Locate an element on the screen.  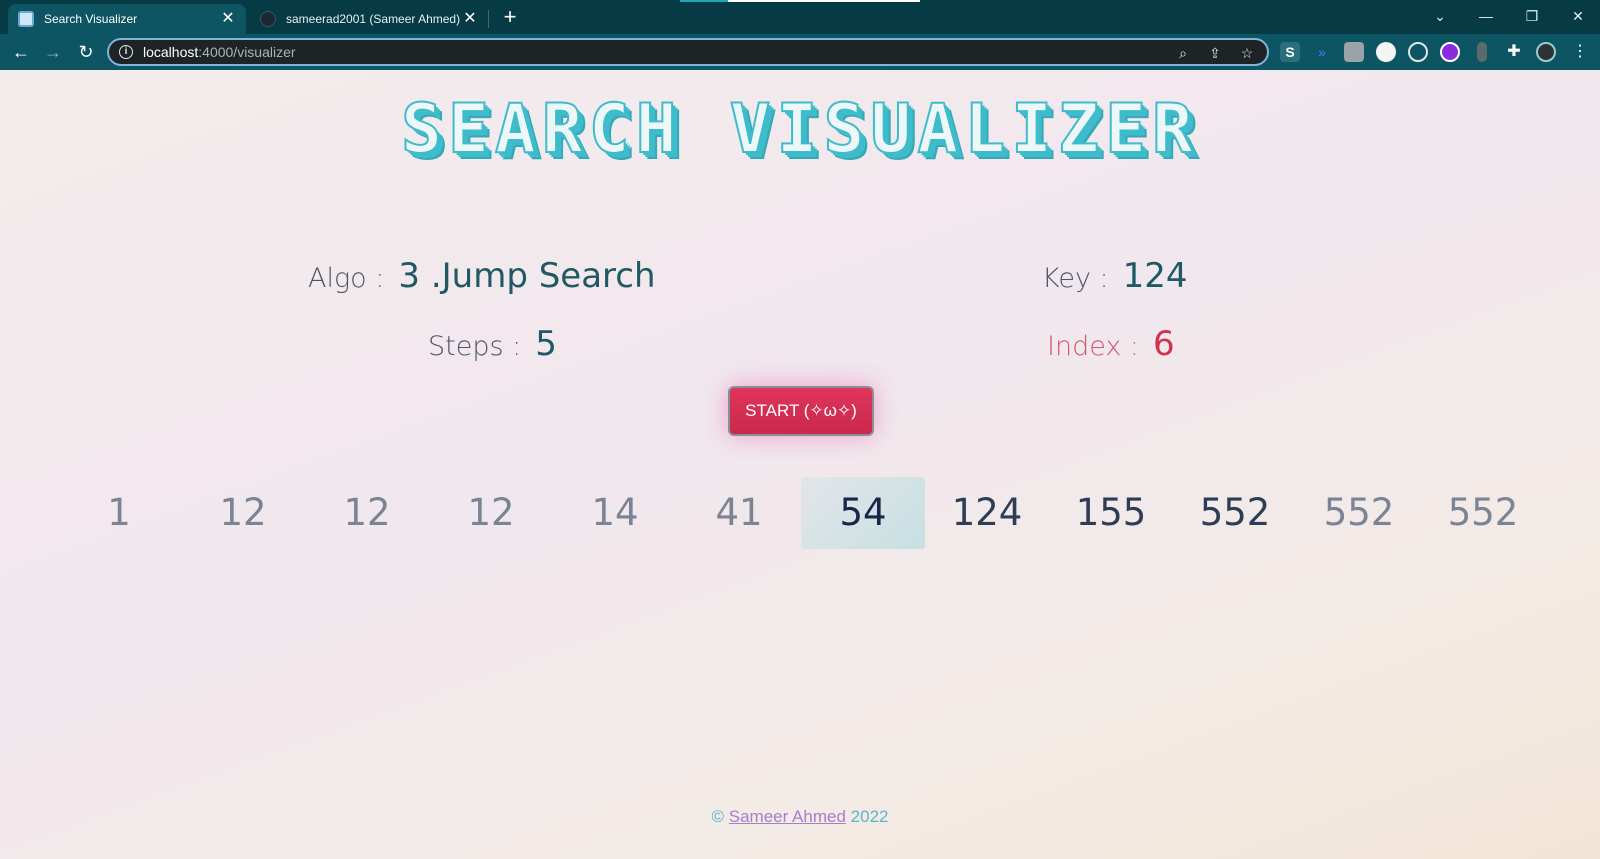
algo-label: Algo : is located at coordinates (346, 278).